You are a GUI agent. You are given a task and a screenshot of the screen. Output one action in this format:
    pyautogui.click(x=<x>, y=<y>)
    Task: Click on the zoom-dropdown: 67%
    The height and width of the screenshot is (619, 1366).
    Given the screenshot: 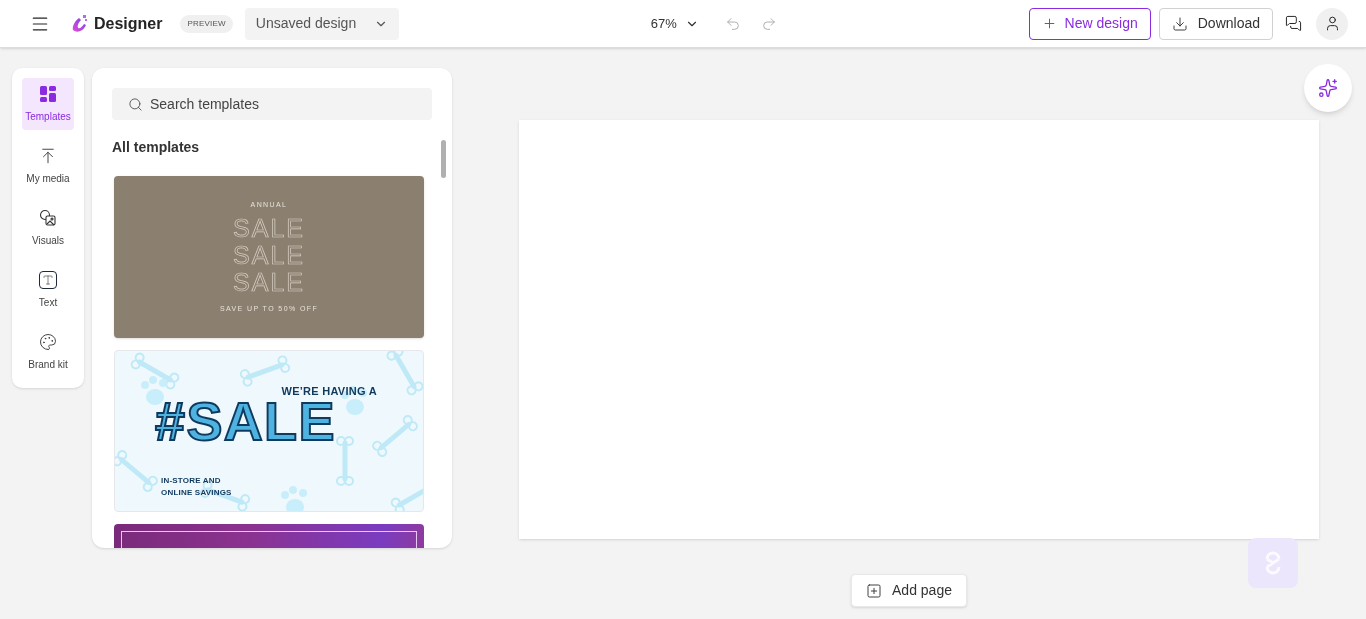 What is the action you would take?
    pyautogui.click(x=674, y=23)
    